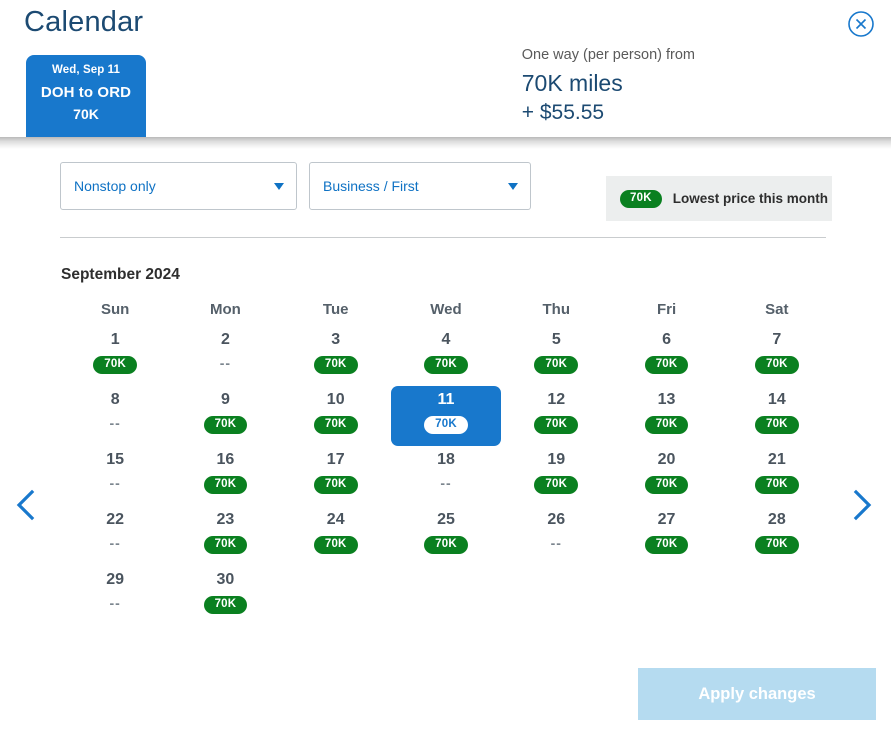 The width and height of the screenshot is (891, 733). Describe the element at coordinates (336, 476) in the screenshot. I see `calendar-day-cell: 17 70K` at that location.